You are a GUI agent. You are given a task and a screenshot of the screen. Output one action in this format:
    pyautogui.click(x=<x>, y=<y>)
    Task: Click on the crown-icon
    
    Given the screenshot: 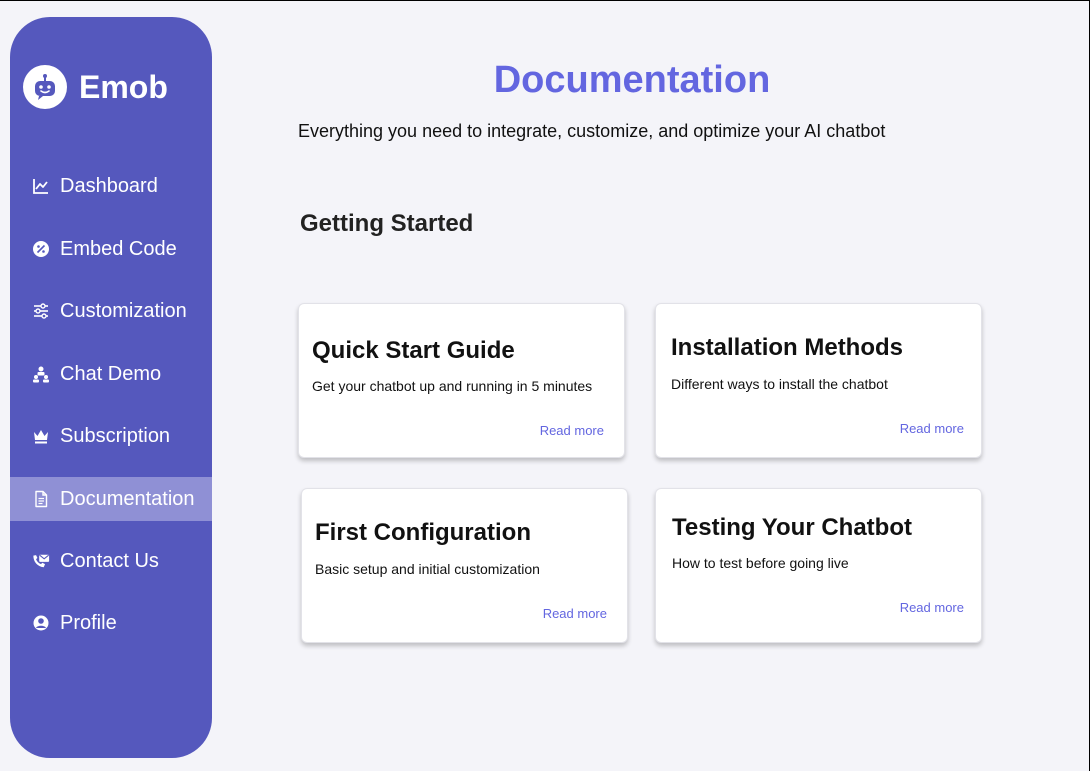 What is the action you would take?
    pyautogui.click(x=41, y=436)
    